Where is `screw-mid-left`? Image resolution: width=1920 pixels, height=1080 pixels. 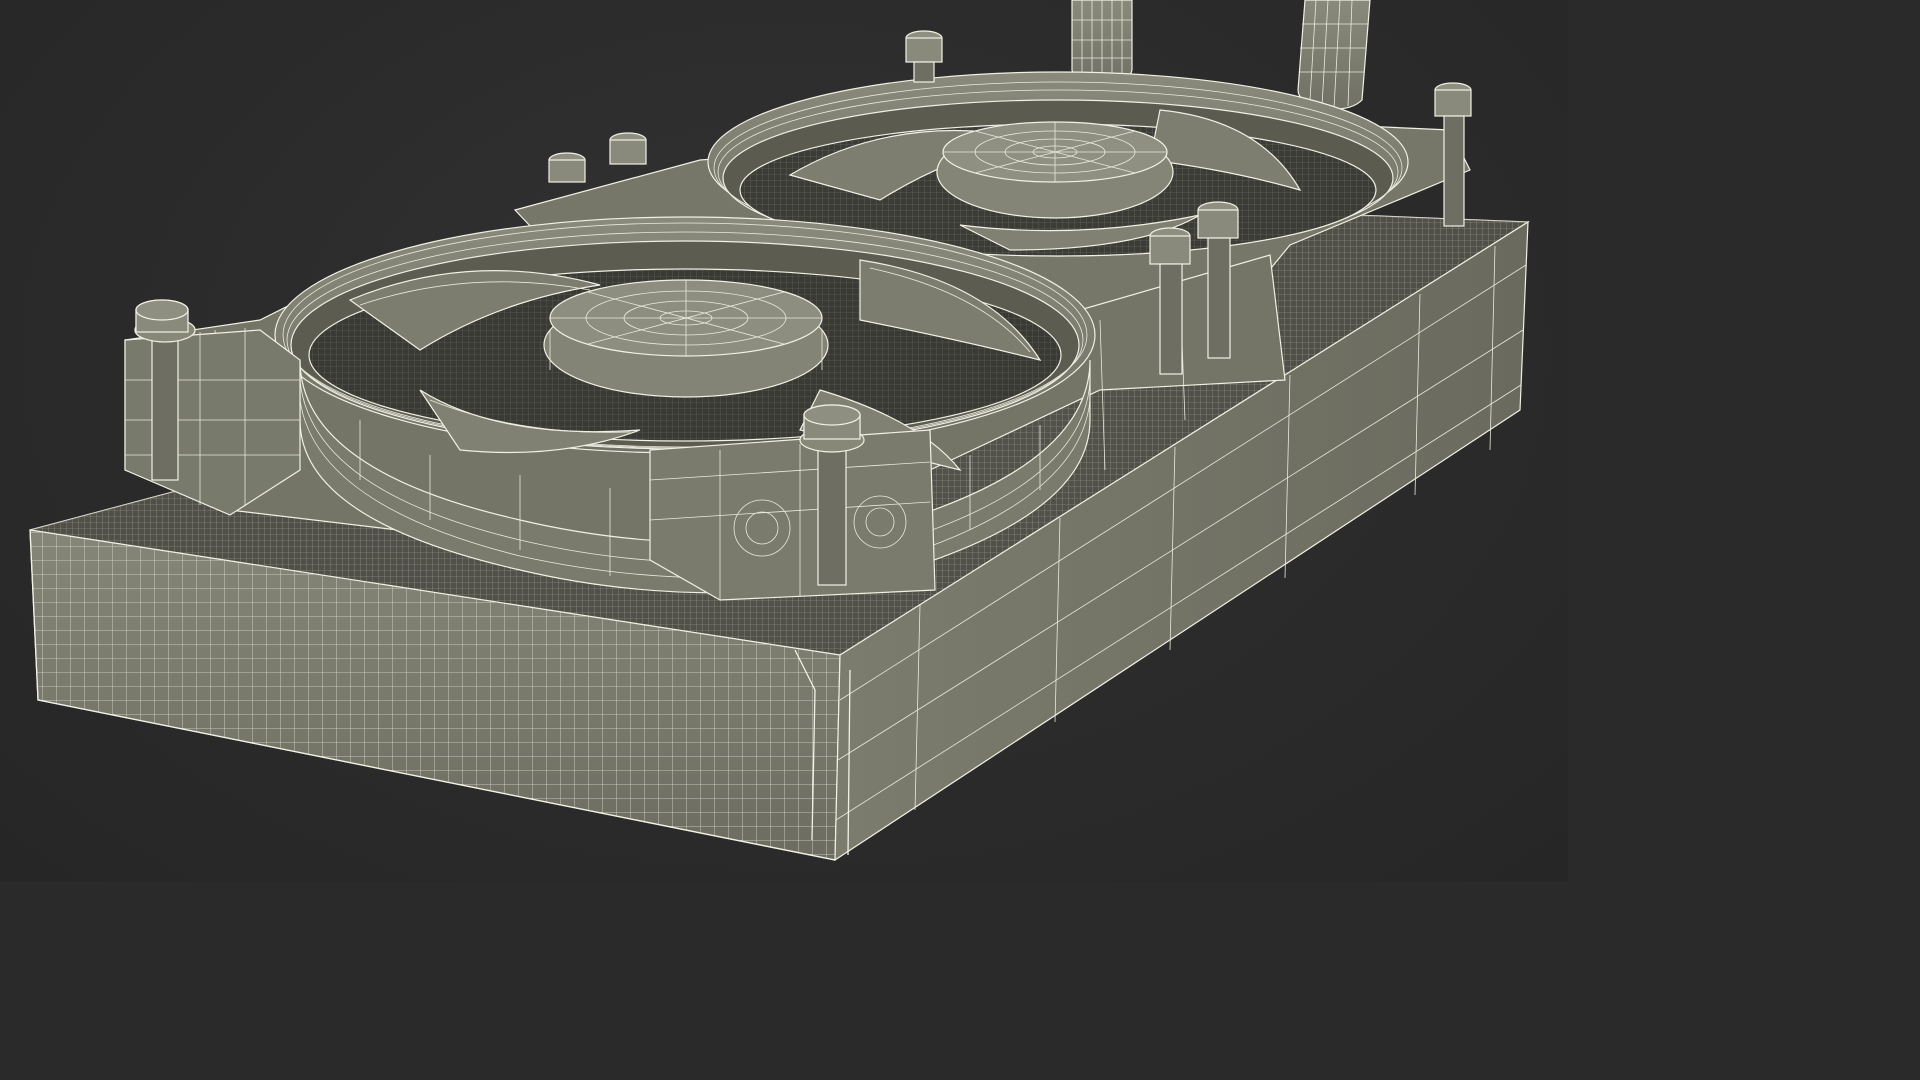 screw-mid-left is located at coordinates (597, 157).